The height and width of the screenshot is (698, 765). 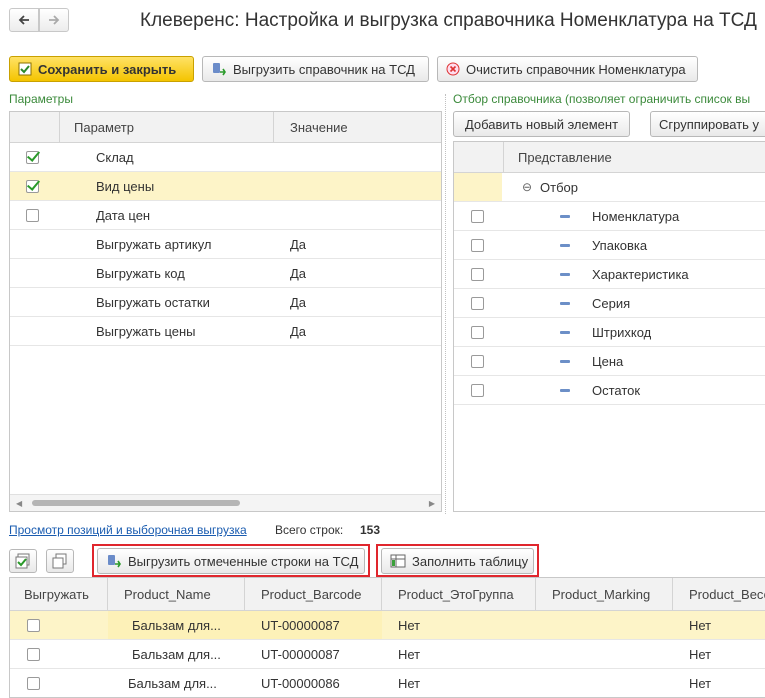 What do you see at coordinates (707, 124) in the screenshot?
I see `group-button: Сгруппировать у` at bounding box center [707, 124].